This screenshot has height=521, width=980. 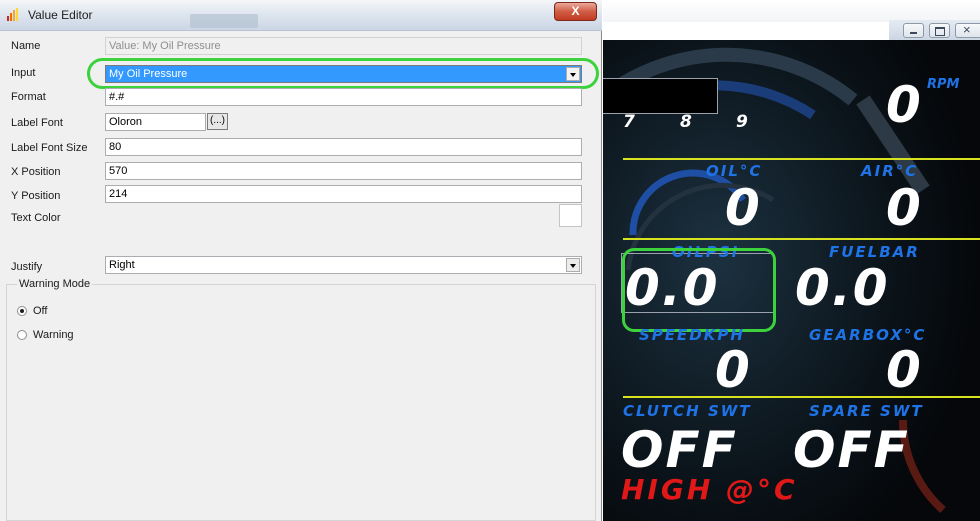 What do you see at coordinates (22, 311) in the screenshot?
I see `radio-checked-icon` at bounding box center [22, 311].